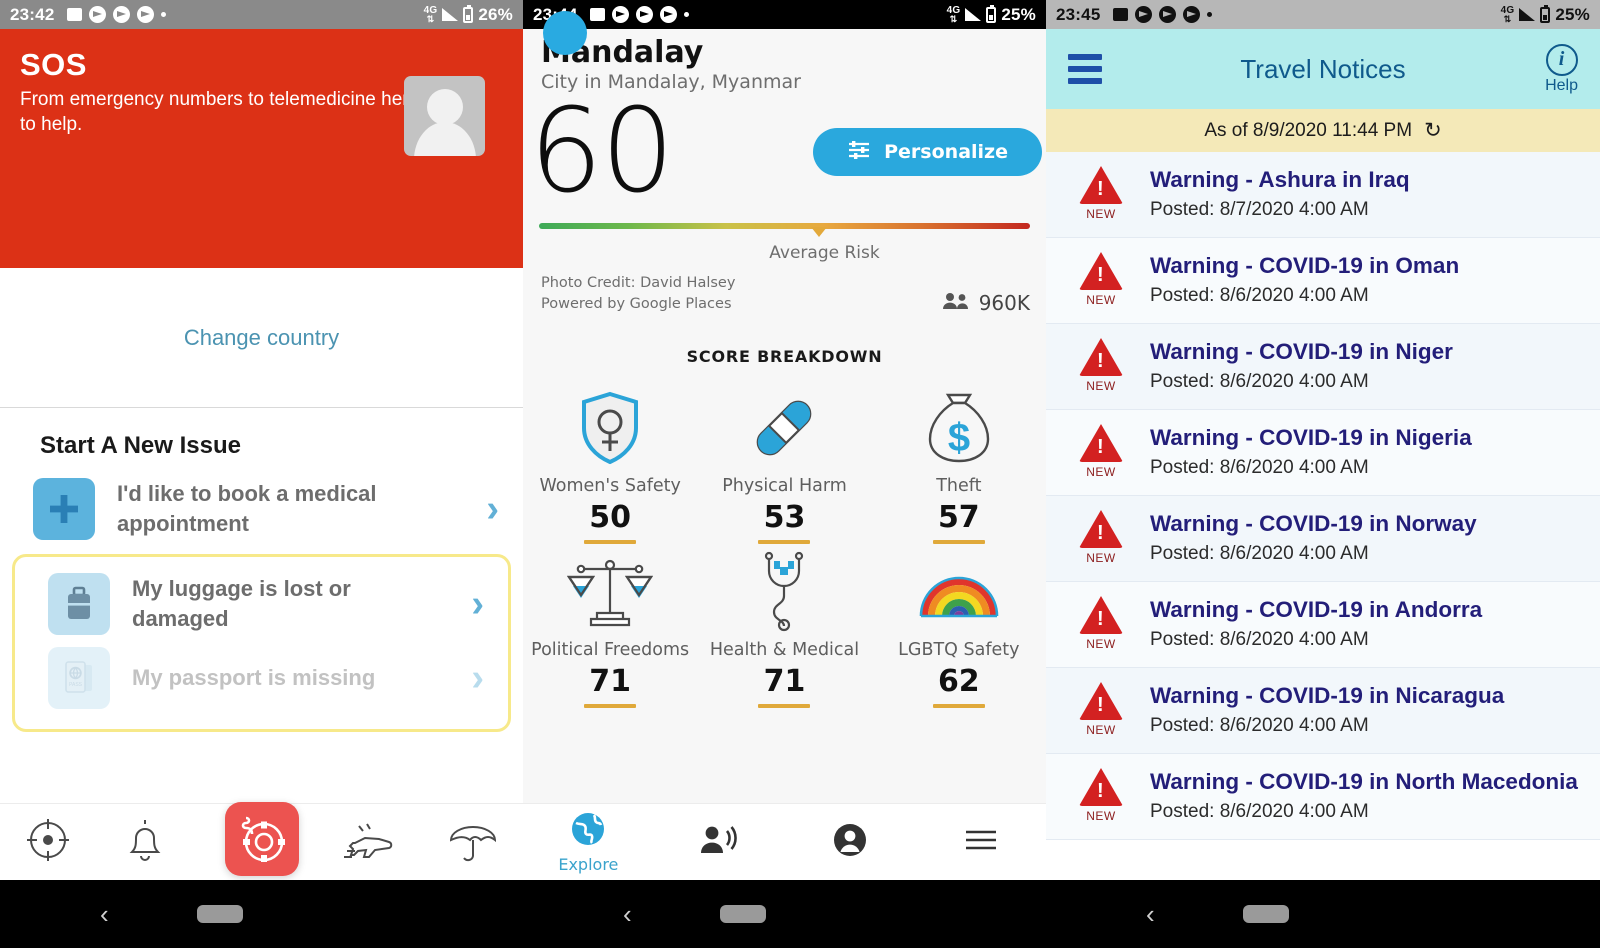  I want to click on as-of-text: As of 8/9/2020 11:44 PM, so click(1308, 130).